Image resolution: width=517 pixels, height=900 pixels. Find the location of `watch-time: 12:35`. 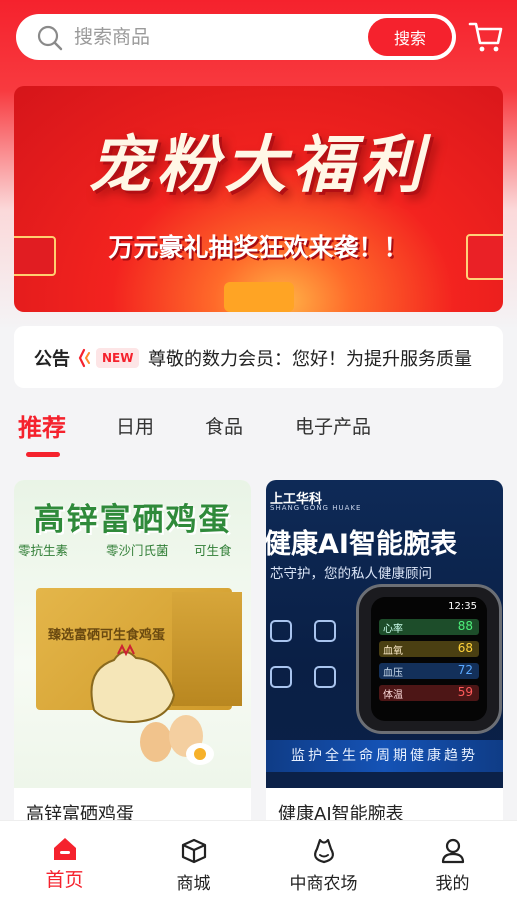

watch-time: 12:35 is located at coordinates (462, 606).